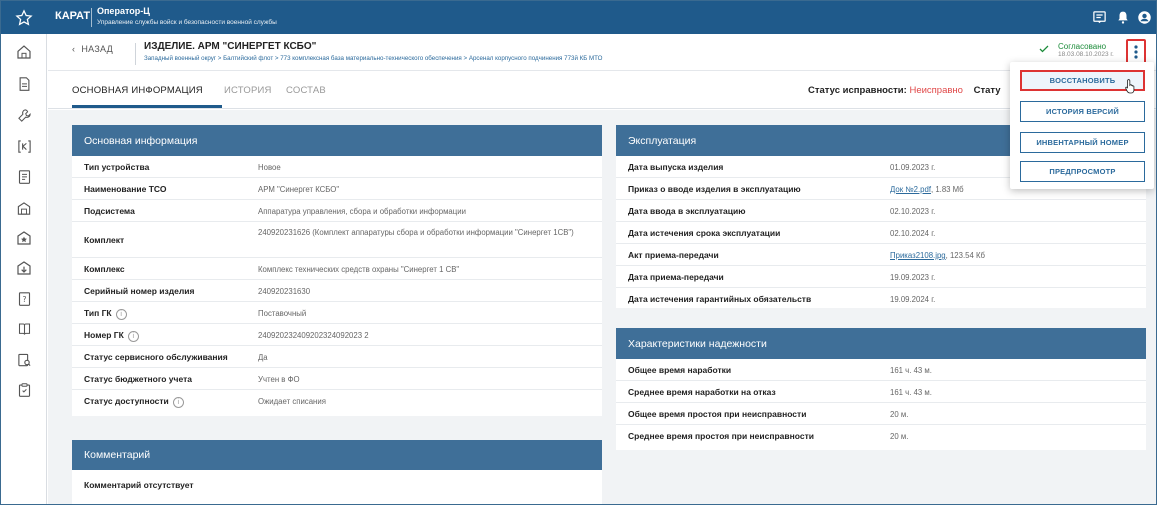 This screenshot has height=505, width=1157. Describe the element at coordinates (292, 401) in the screenshot. I see `field-value: Ожидает списания` at that location.